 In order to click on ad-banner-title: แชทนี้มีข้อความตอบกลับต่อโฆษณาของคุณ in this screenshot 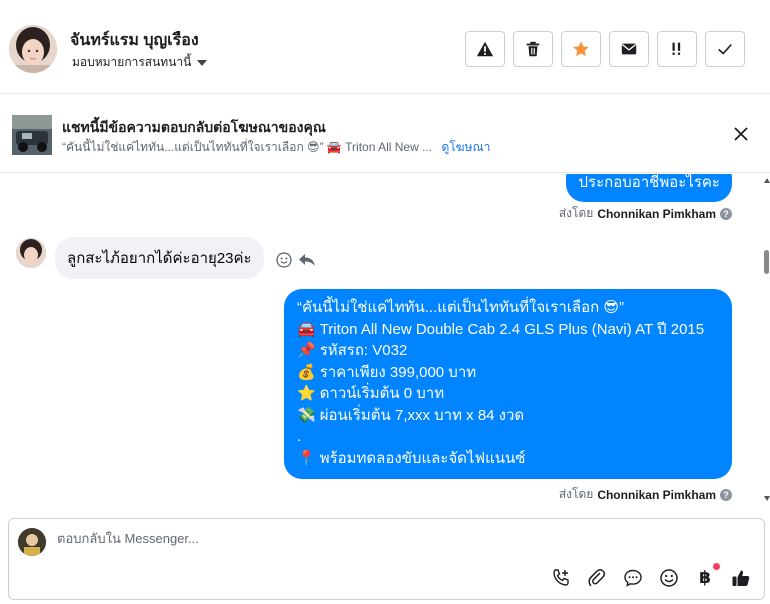, I will do `click(194, 127)`.